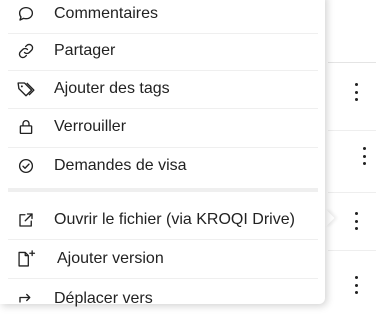 This screenshot has height=318, width=376. I want to click on menu-item-add-tags: Ajouter des tags, so click(162, 89).